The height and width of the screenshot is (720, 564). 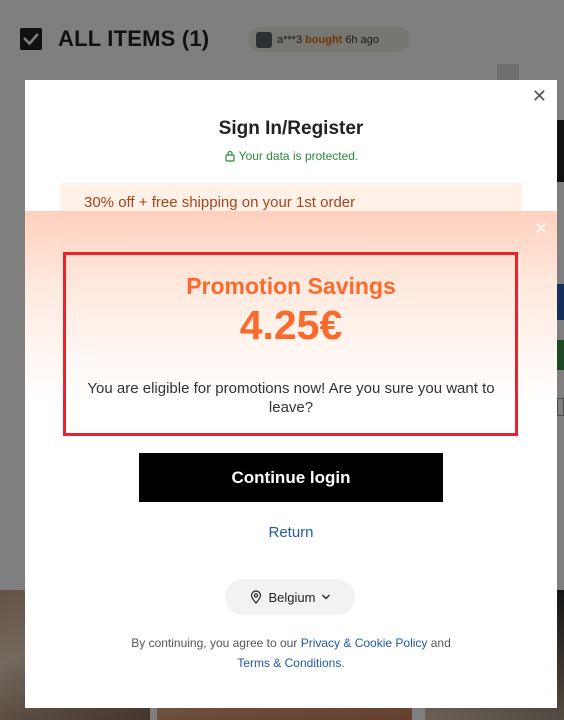 What do you see at coordinates (291, 477) in the screenshot?
I see `continue-login-button: Continue login` at bounding box center [291, 477].